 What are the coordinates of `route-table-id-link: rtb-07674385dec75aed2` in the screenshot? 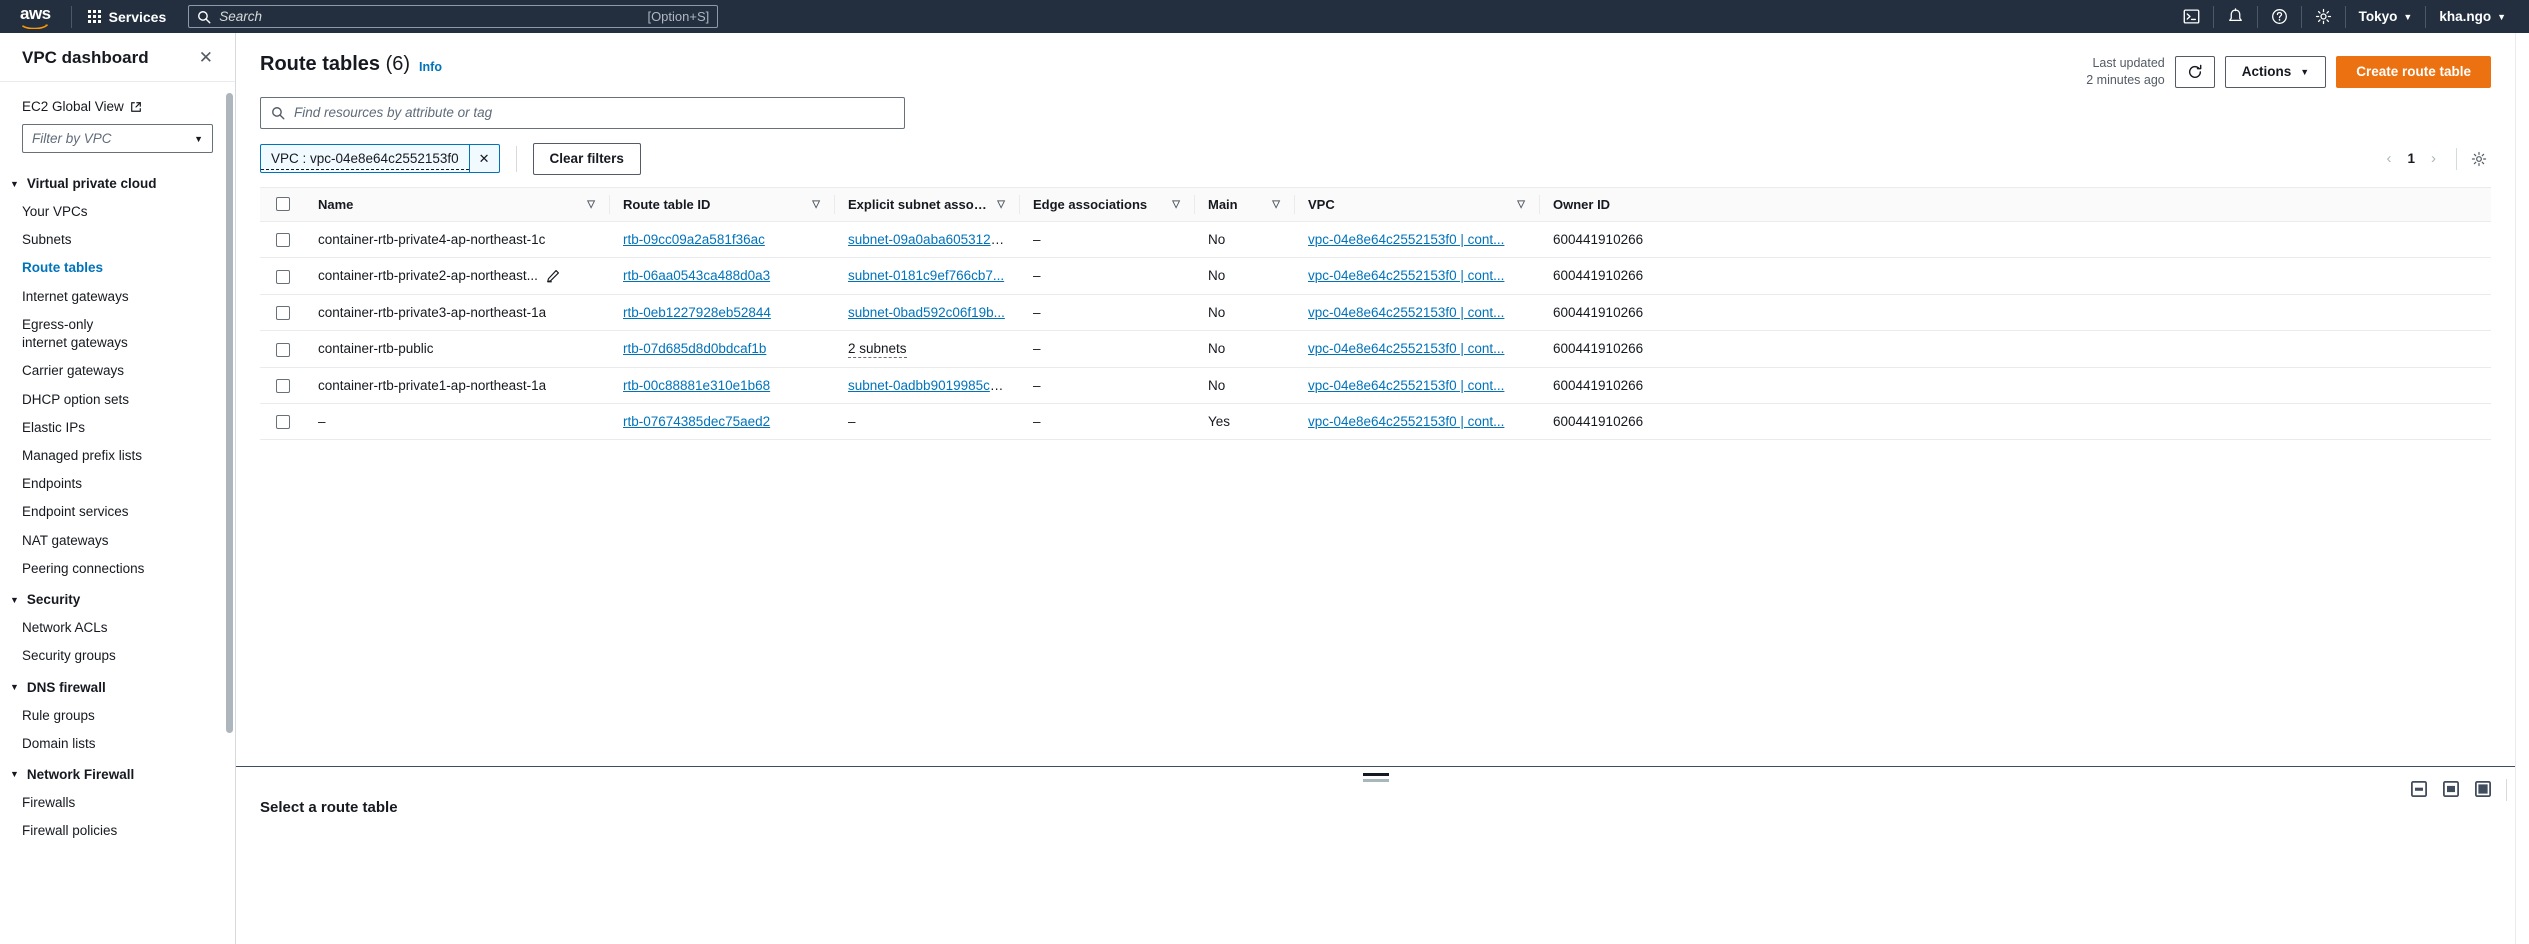 It's located at (696, 421).